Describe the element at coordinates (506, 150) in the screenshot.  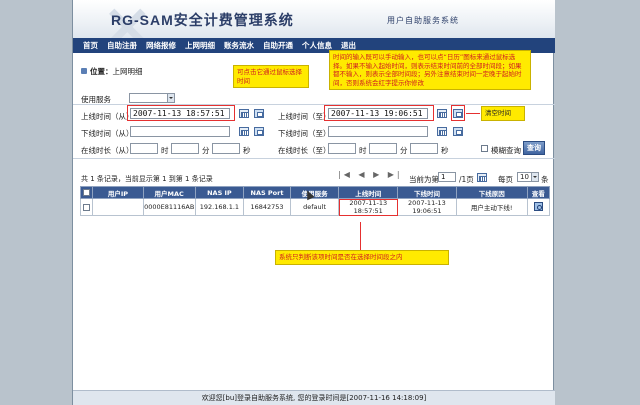
I see `fuzzy-query-label: 模糊查询` at that location.